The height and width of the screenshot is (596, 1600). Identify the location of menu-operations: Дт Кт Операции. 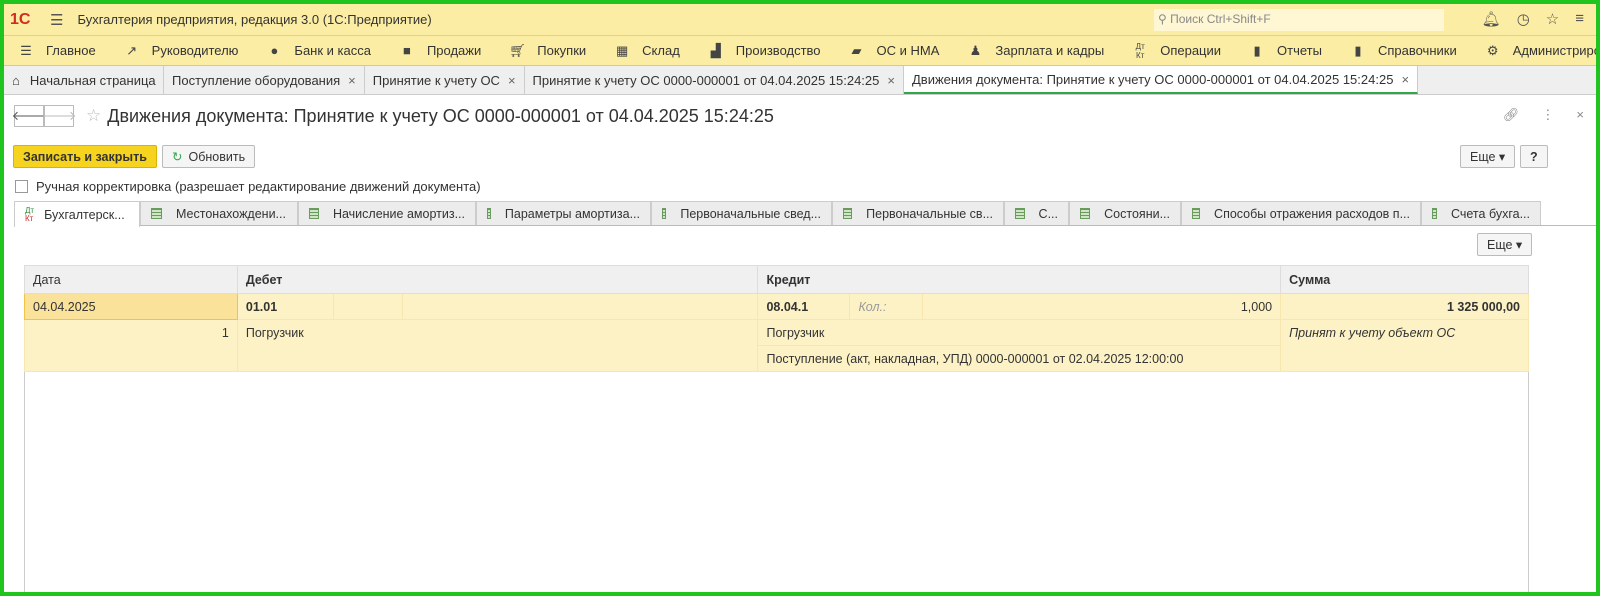
(1176, 51).